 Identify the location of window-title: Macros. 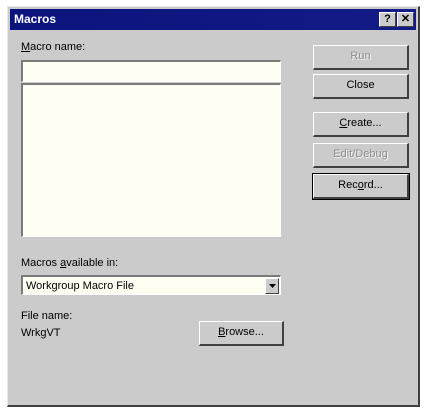
(35, 19).